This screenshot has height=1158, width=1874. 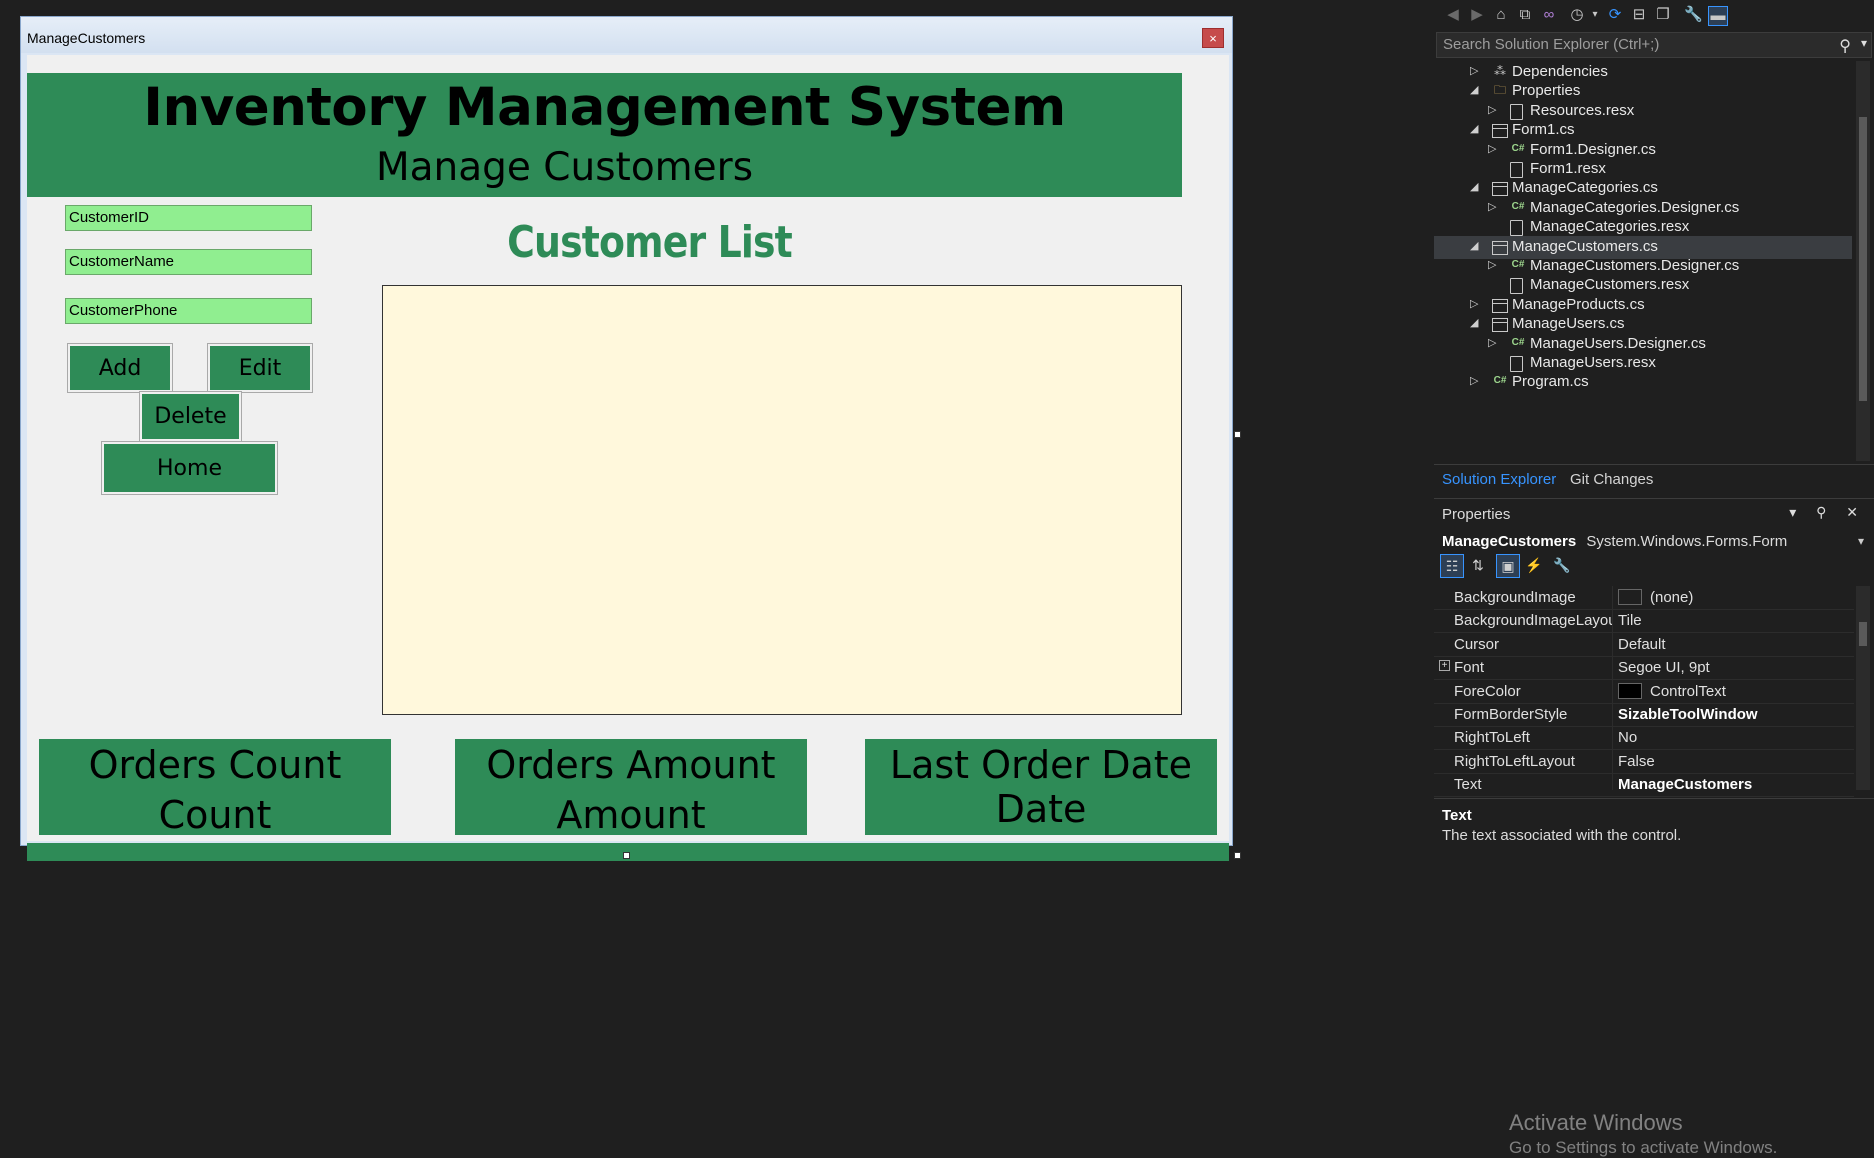 I want to click on back-icon: ◀, so click(x=1453, y=15).